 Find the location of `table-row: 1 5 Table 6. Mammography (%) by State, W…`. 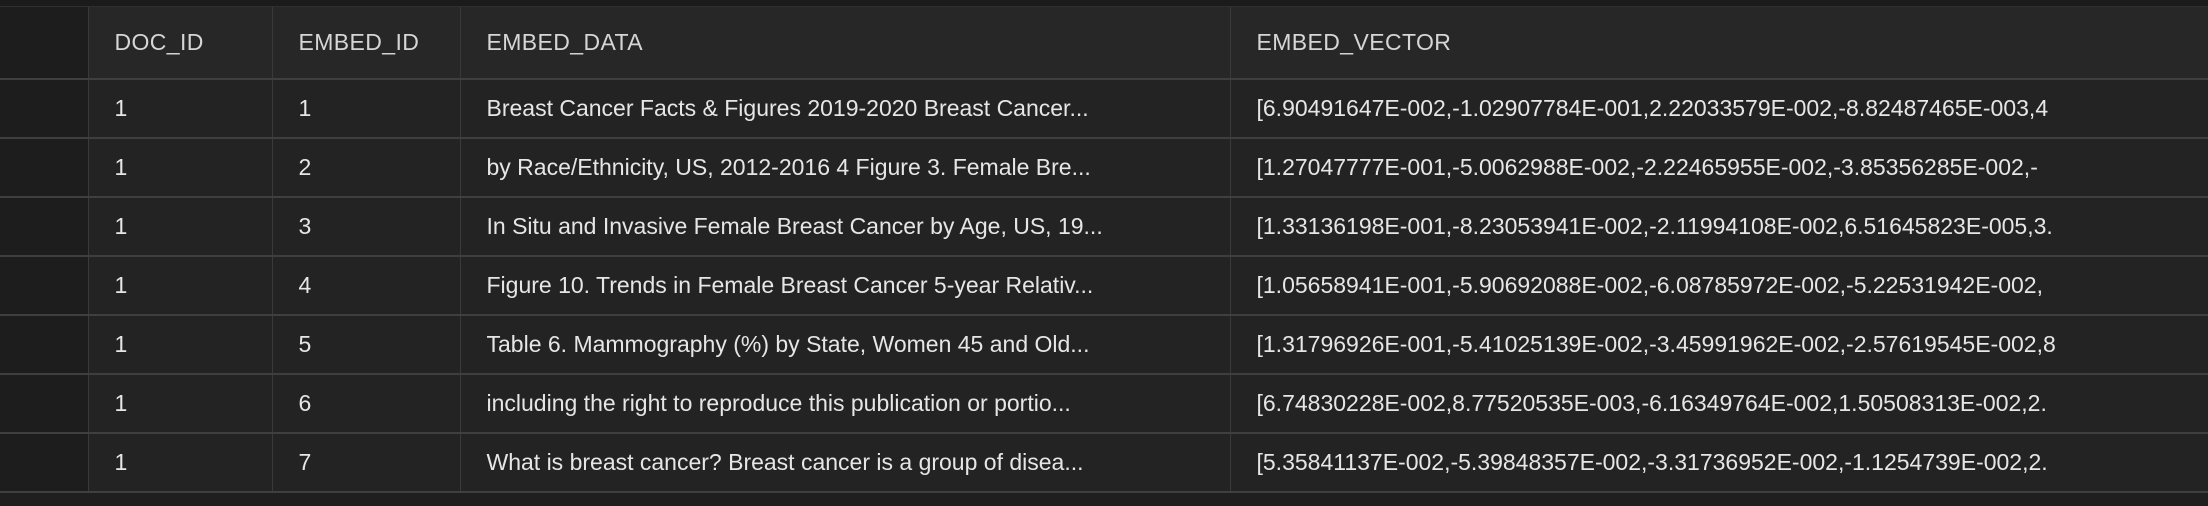

table-row: 1 5 Table 6. Mammography (%) by State, W… is located at coordinates (1104, 345).